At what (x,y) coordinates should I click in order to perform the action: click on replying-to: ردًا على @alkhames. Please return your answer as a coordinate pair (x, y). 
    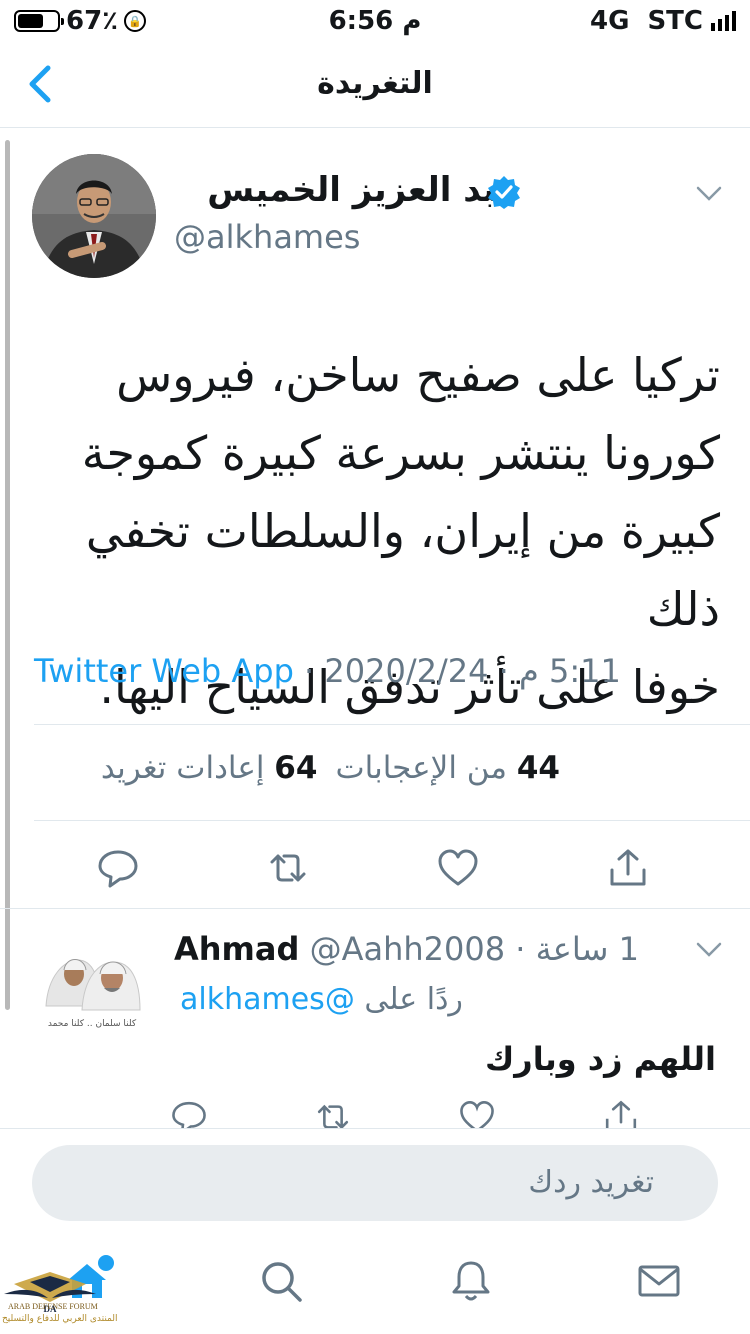
    Looking at the image, I should click on (321, 999).